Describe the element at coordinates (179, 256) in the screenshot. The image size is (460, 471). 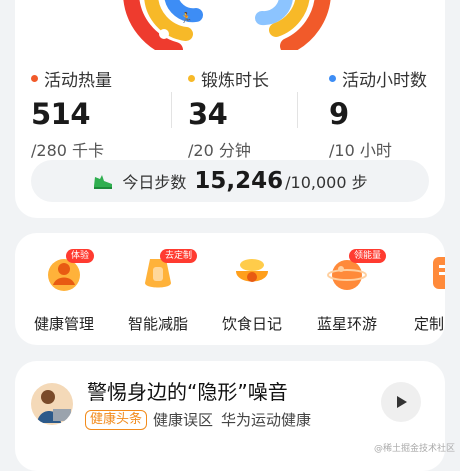
I see `app-badge: 去定制` at that location.